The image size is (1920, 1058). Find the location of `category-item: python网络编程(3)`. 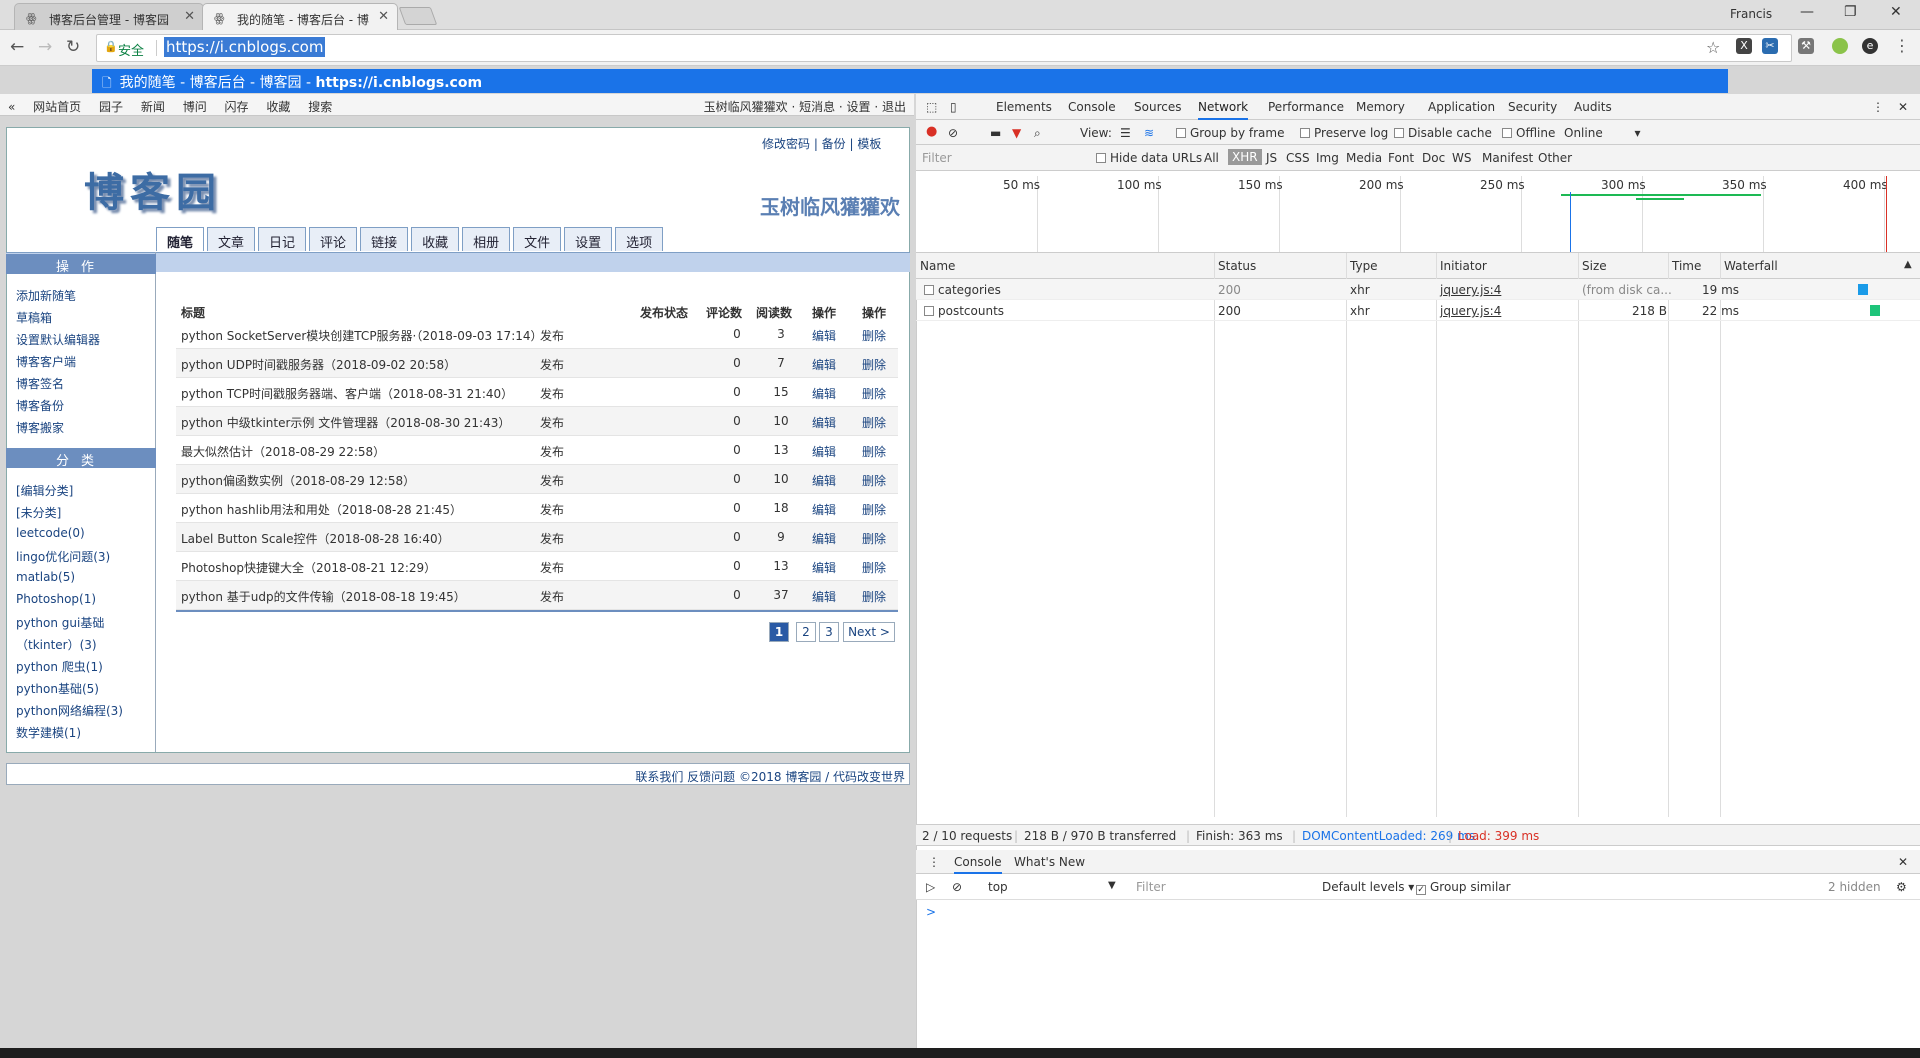

category-item: python网络编程(3) is located at coordinates (69, 710).